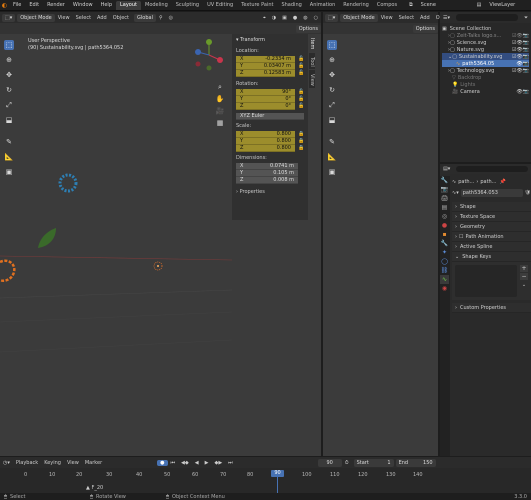  I want to click on options-button: Options, so click(308, 28).